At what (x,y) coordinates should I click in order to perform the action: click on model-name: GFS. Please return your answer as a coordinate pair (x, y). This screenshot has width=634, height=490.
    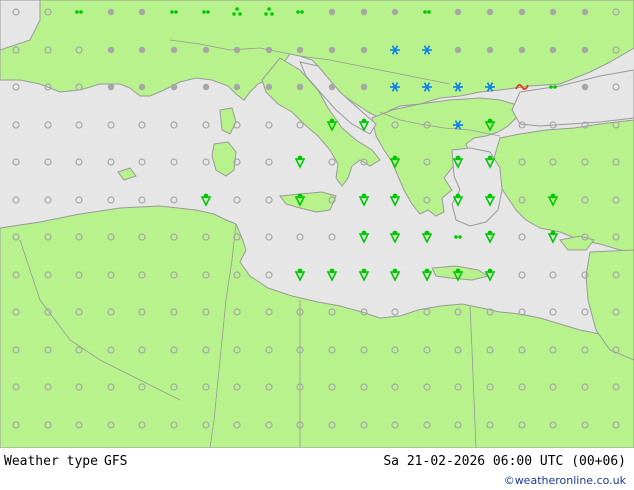
    Looking at the image, I should click on (116, 461).